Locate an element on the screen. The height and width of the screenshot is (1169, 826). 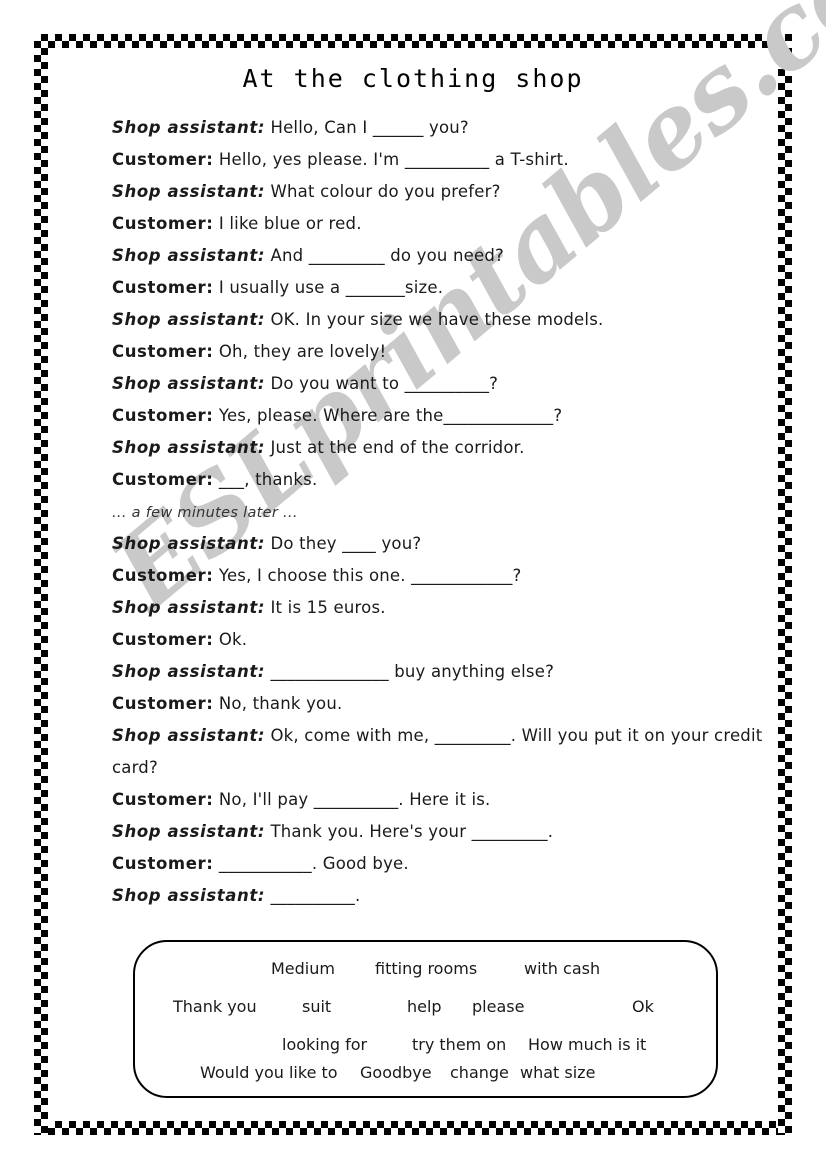
utterance-text: __________. is located at coordinates (313, 895).